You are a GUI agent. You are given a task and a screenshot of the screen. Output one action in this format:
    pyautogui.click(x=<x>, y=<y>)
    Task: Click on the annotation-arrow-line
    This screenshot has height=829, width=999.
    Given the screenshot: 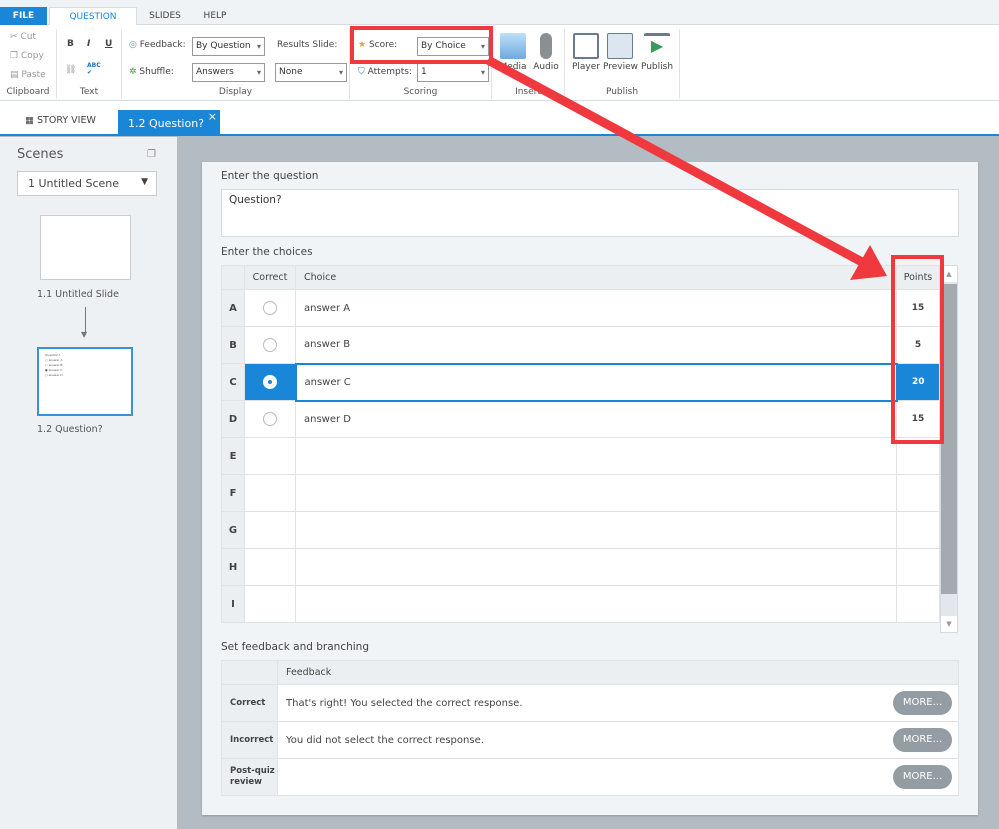 What is the action you would take?
    pyautogui.click(x=675, y=161)
    